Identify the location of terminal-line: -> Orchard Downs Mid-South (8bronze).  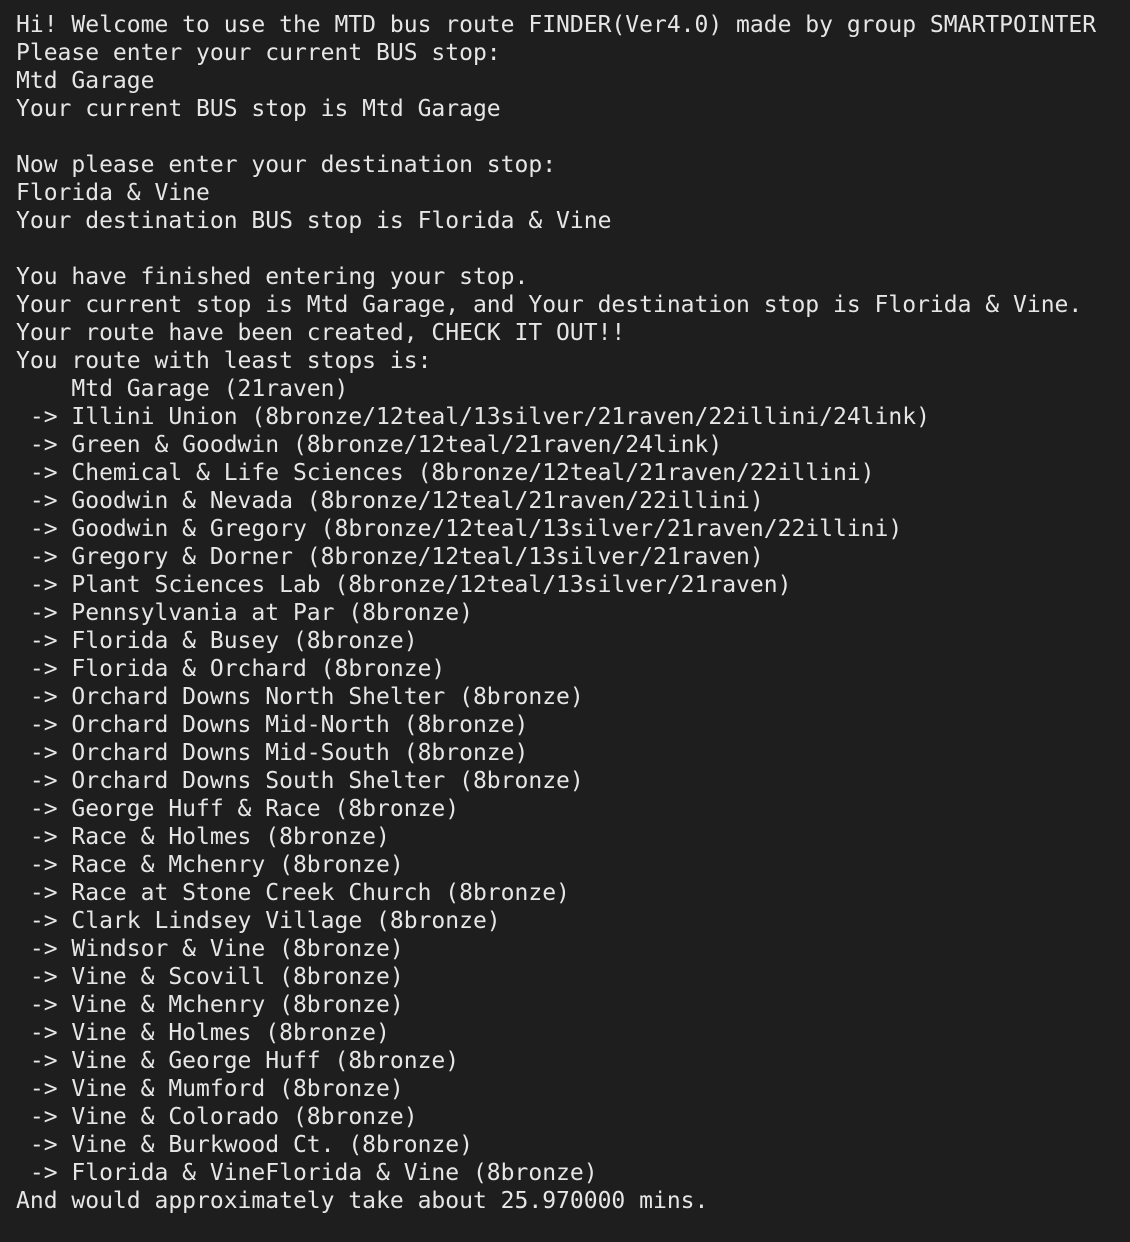
(272, 753).